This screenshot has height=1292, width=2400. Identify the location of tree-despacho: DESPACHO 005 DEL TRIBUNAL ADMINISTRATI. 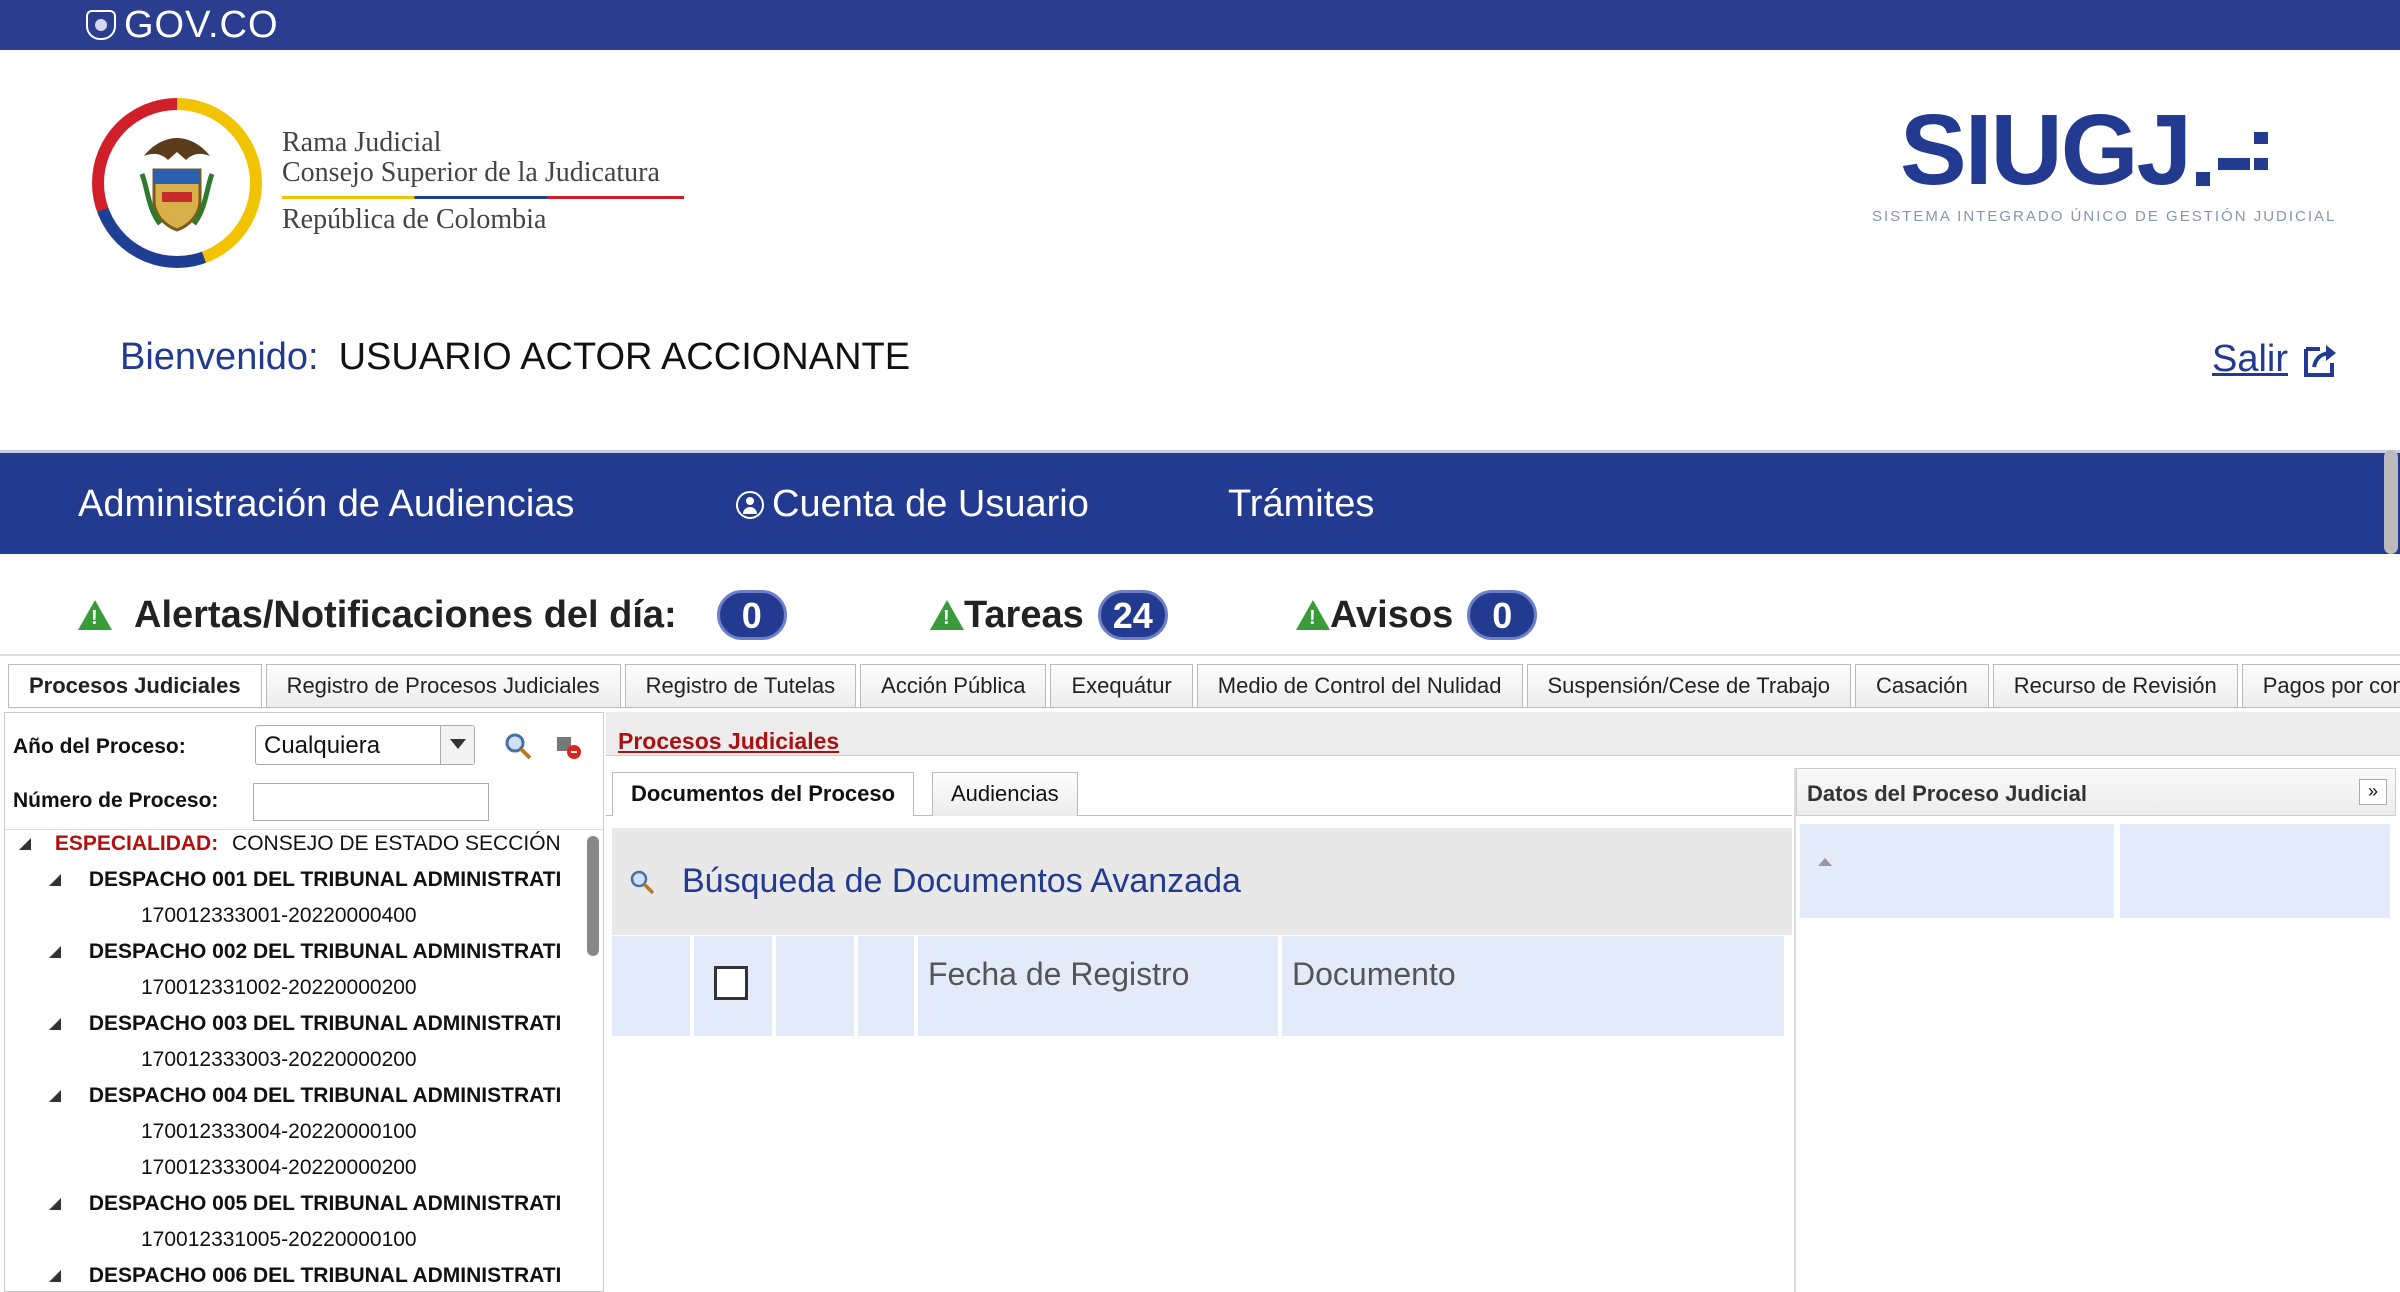
(305, 1204).